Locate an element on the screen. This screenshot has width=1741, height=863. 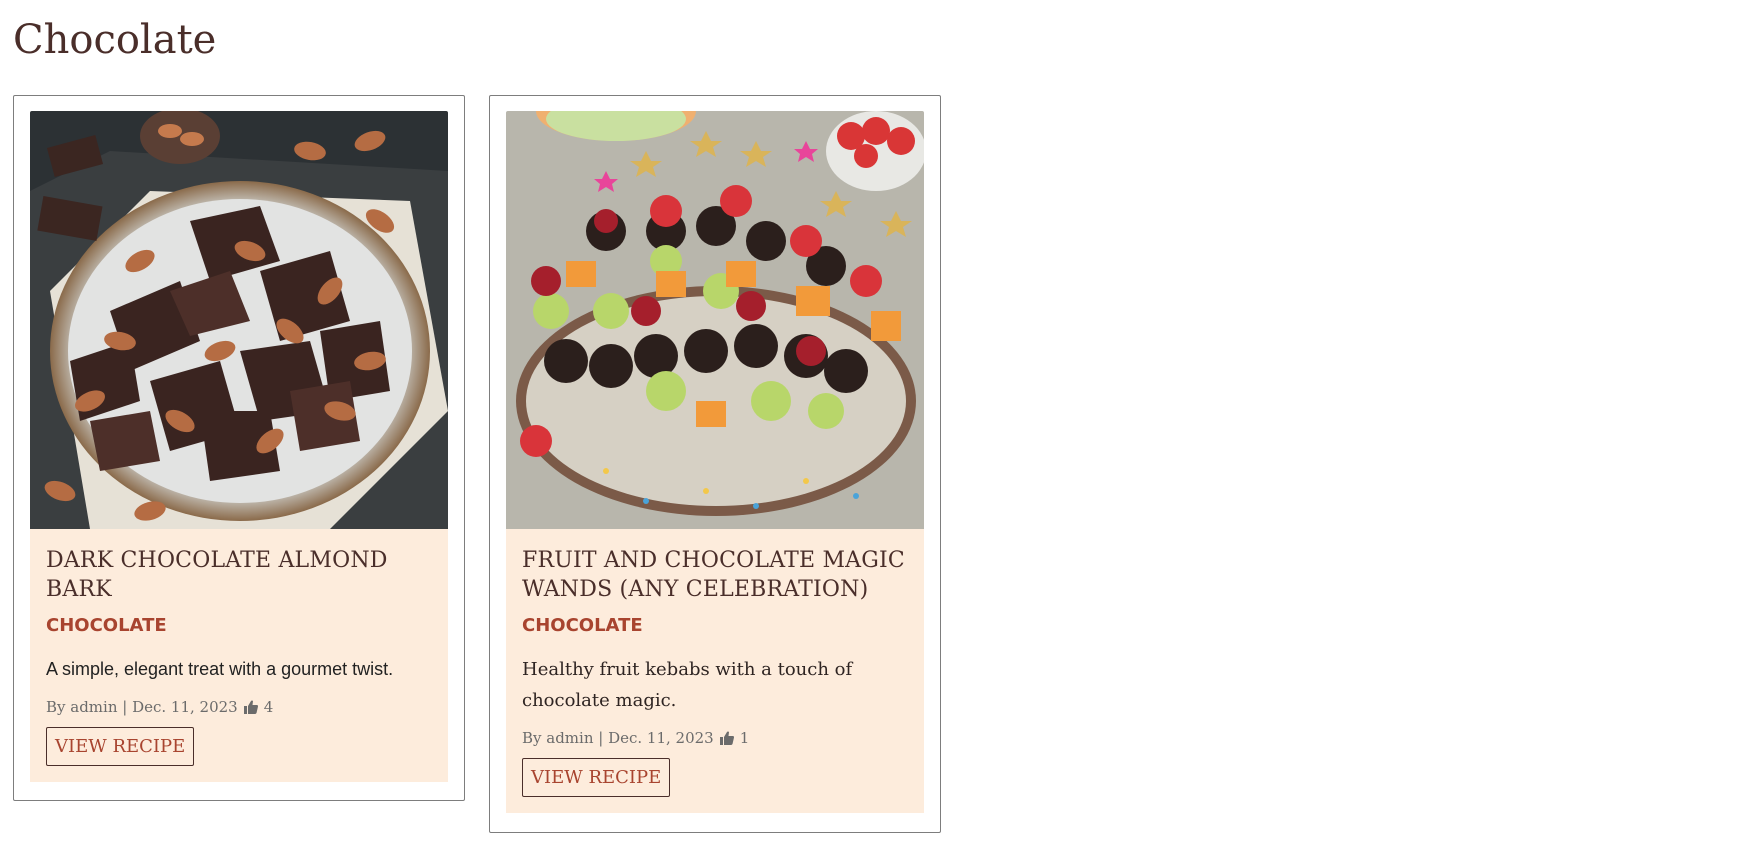
recipe-meta: By admin | Dec. 11, 2023 1 is located at coordinates (715, 738).